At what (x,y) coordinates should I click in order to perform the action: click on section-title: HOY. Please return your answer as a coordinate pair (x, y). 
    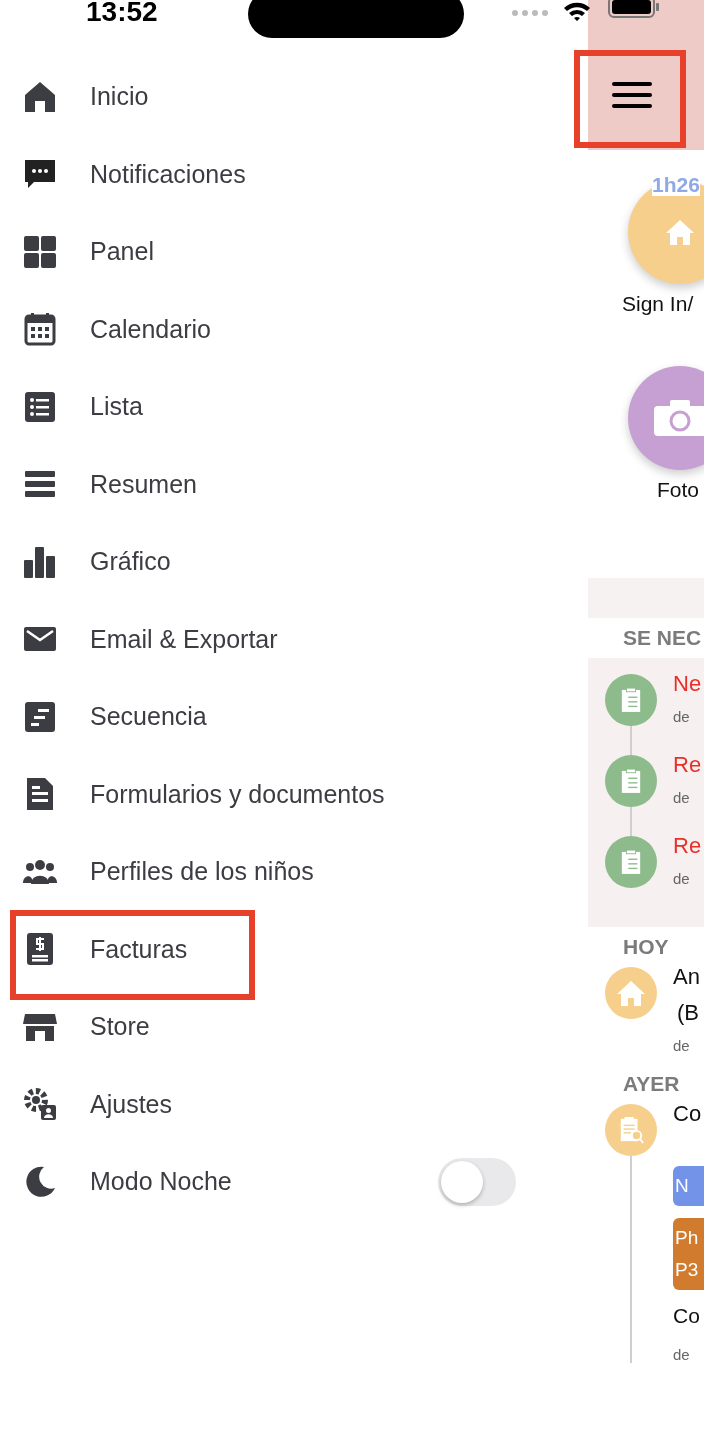
    Looking at the image, I should click on (646, 947).